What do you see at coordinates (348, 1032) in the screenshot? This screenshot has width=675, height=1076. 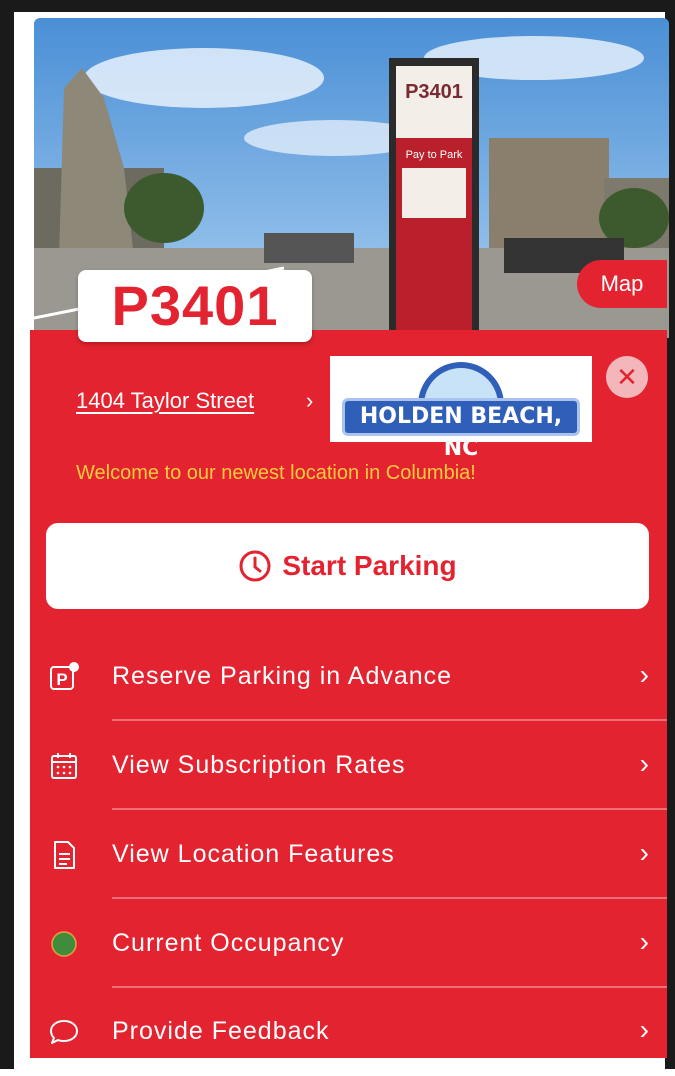 I see `menu-item-feedback: Provide Feedback ›` at bounding box center [348, 1032].